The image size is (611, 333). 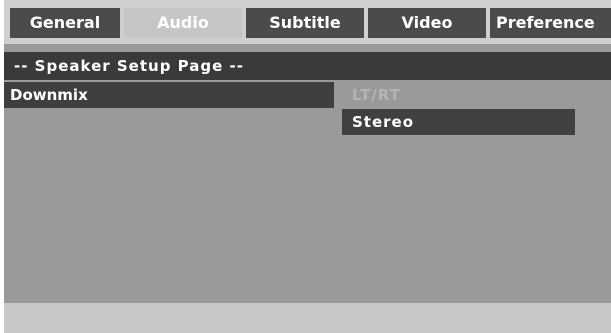 I want to click on setting-downmix: Downmix, so click(x=169, y=95).